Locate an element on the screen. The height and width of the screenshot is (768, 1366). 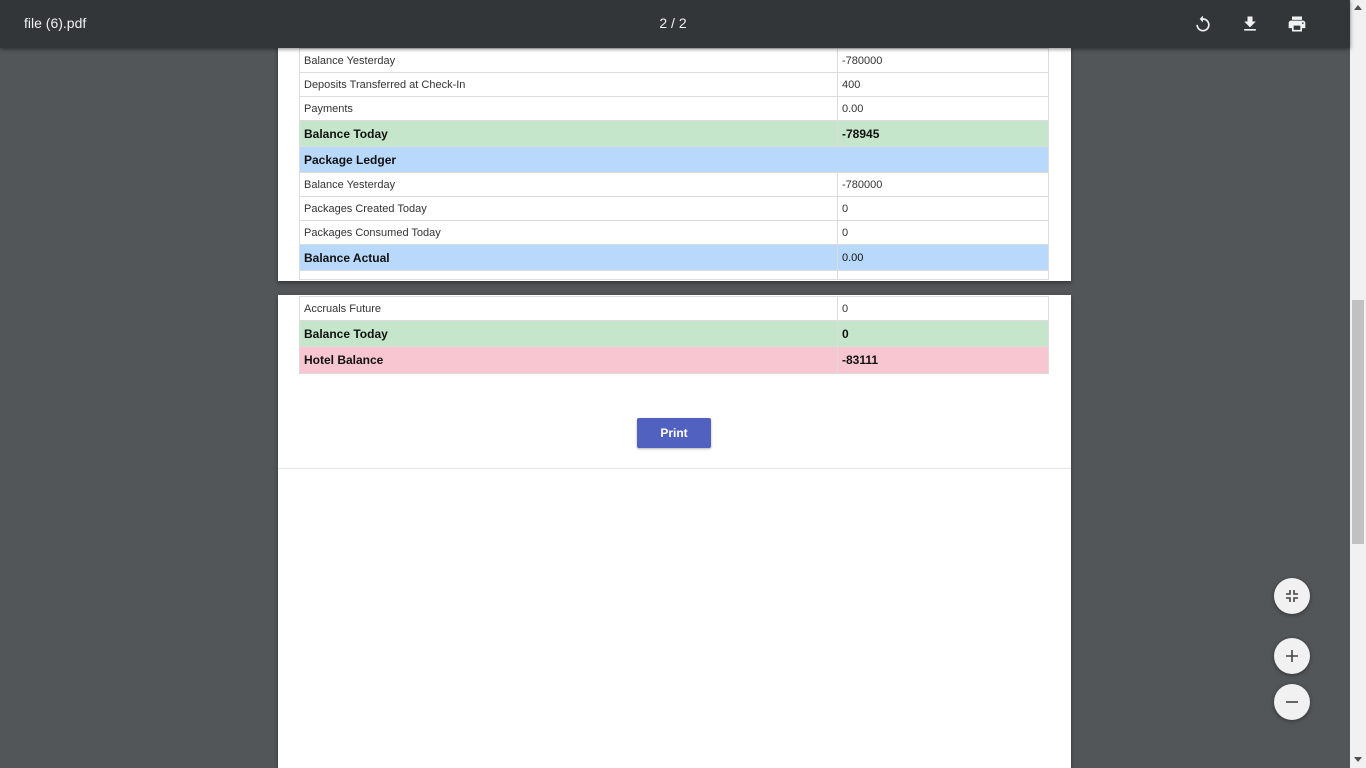
row-label: Packages Consumed Today is located at coordinates (568, 232).